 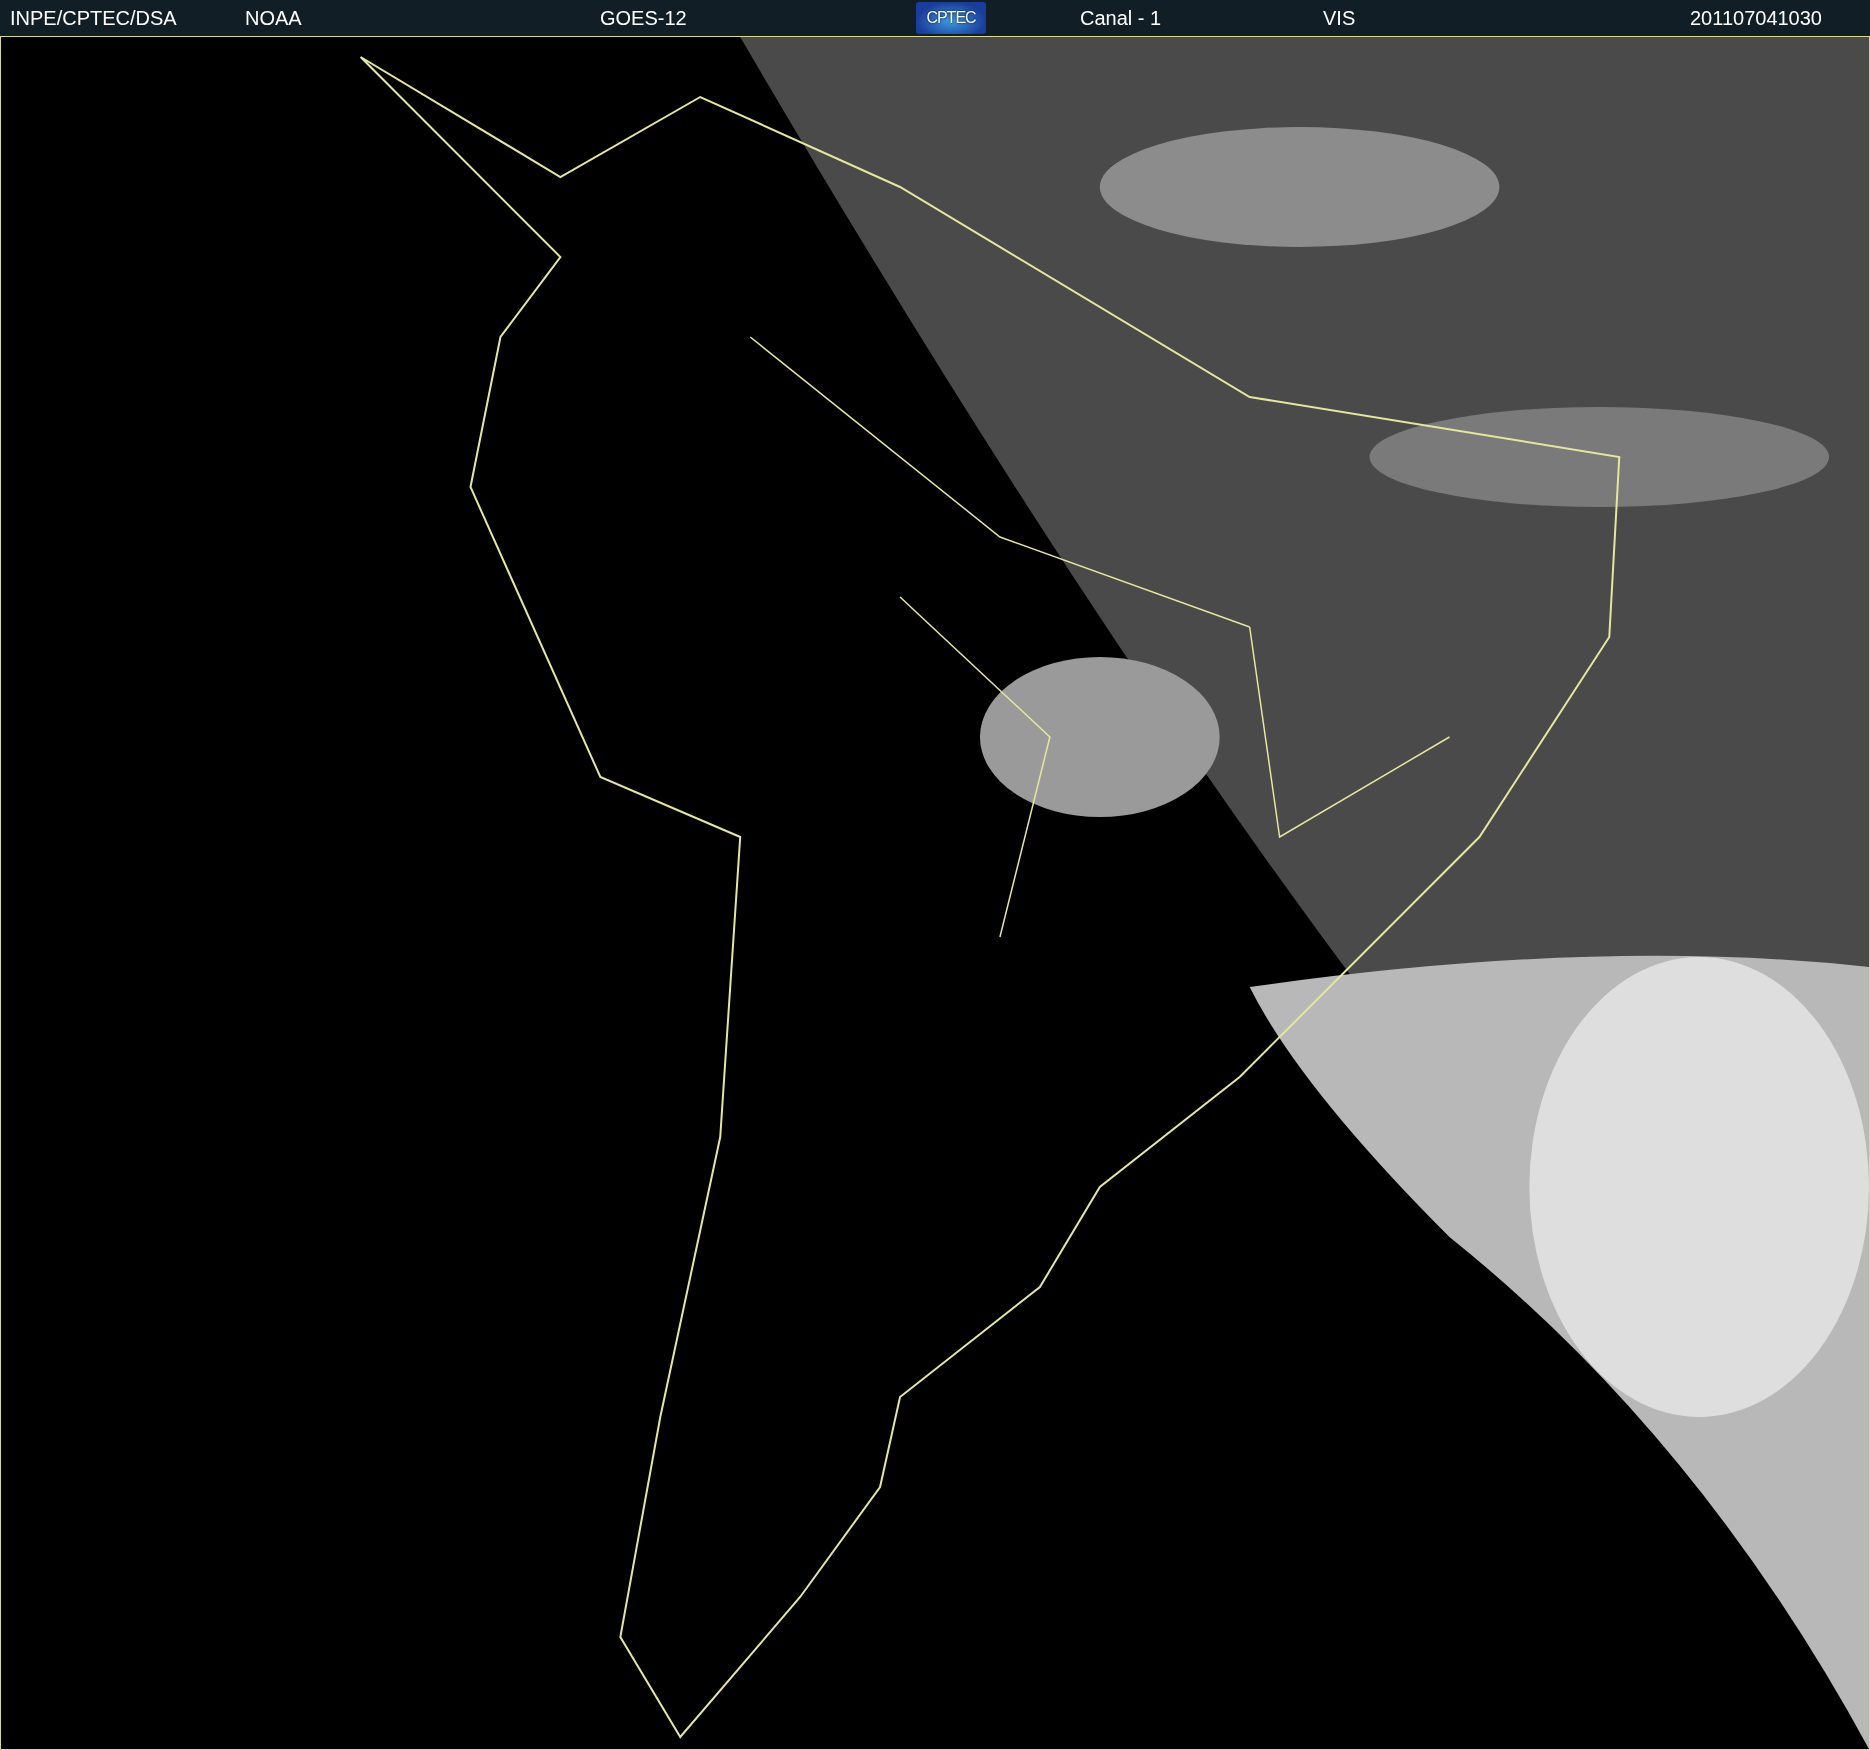 What do you see at coordinates (1121, 17) in the screenshot?
I see `header-label: Canal - 1` at bounding box center [1121, 17].